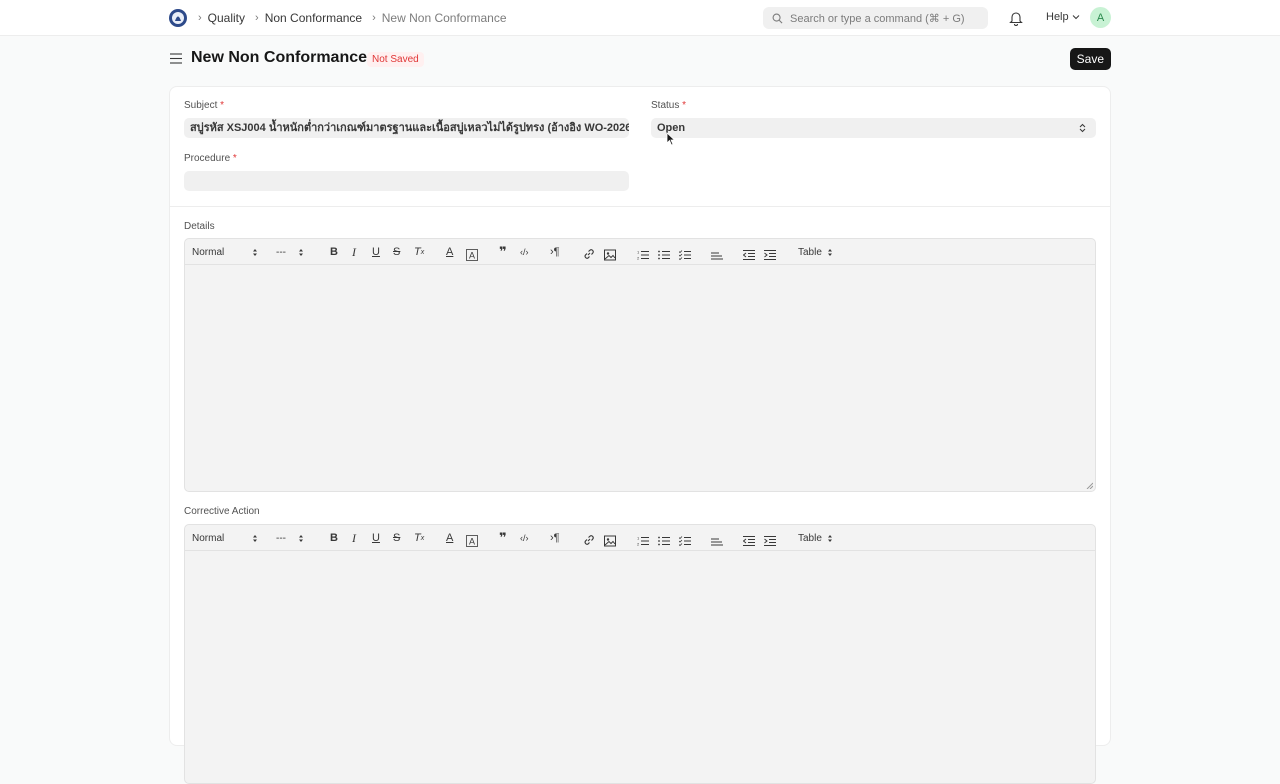 This screenshot has width=1280, height=784. I want to click on sidebar-toggle-icon, so click(176, 58).